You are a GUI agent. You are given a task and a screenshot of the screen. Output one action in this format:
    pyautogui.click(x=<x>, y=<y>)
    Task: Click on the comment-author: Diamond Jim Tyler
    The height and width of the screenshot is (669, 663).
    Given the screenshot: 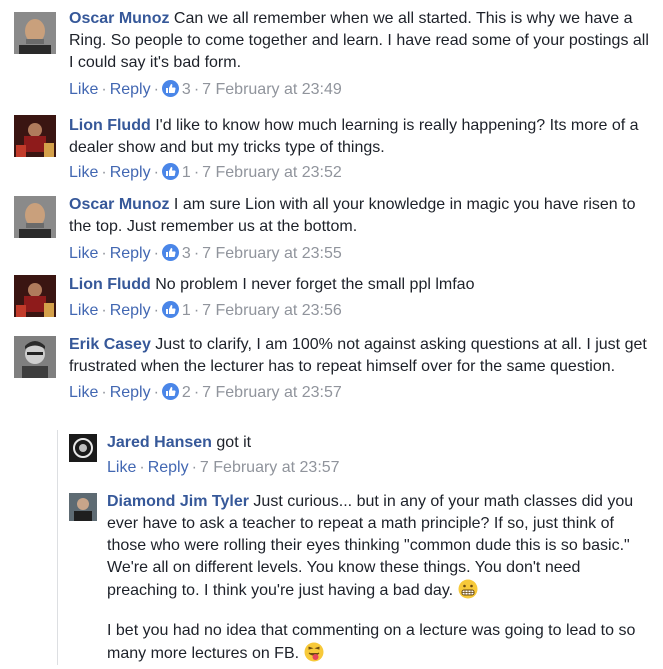 What is the action you would take?
    pyautogui.click(x=178, y=501)
    